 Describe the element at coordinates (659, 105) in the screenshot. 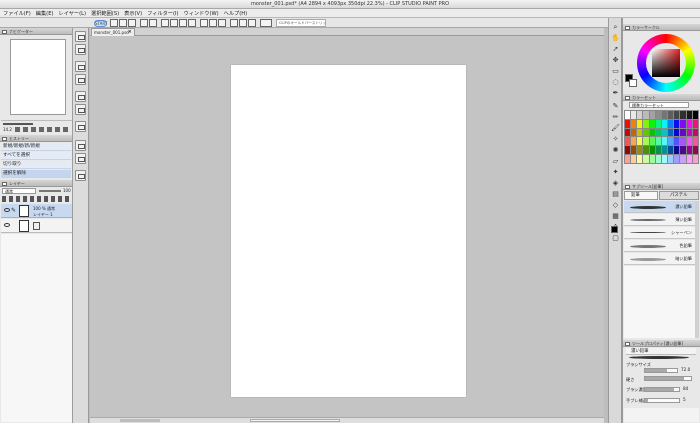

I see `color-set-select: 標準カラーセット` at that location.